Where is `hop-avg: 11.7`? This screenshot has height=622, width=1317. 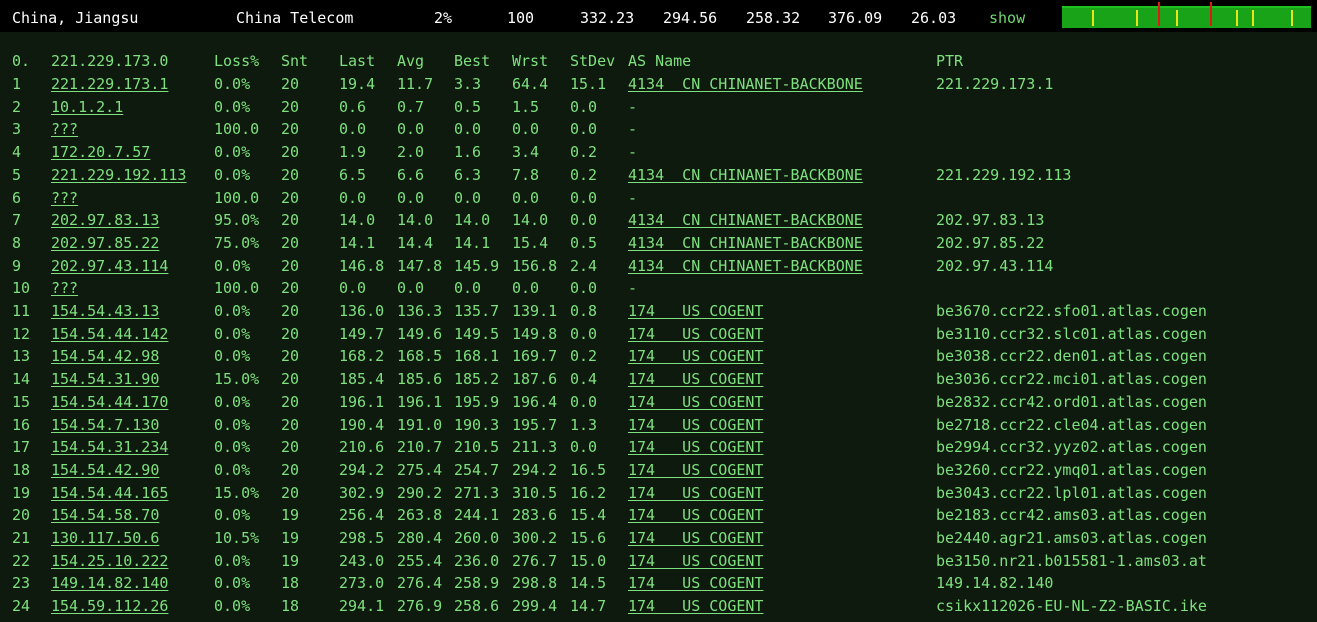 hop-avg: 11.7 is located at coordinates (415, 84).